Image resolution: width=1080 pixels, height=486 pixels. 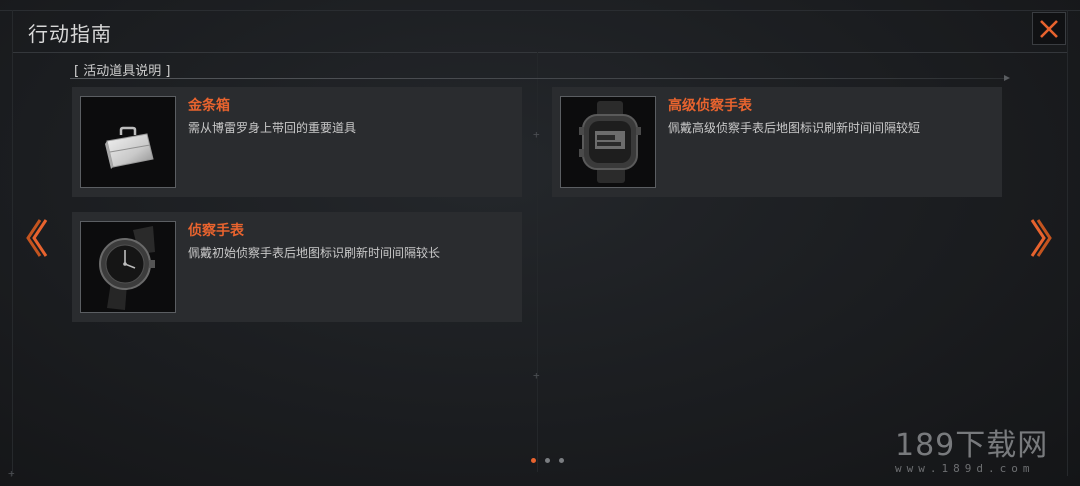 I want to click on section-underline, so click(x=539, y=78).